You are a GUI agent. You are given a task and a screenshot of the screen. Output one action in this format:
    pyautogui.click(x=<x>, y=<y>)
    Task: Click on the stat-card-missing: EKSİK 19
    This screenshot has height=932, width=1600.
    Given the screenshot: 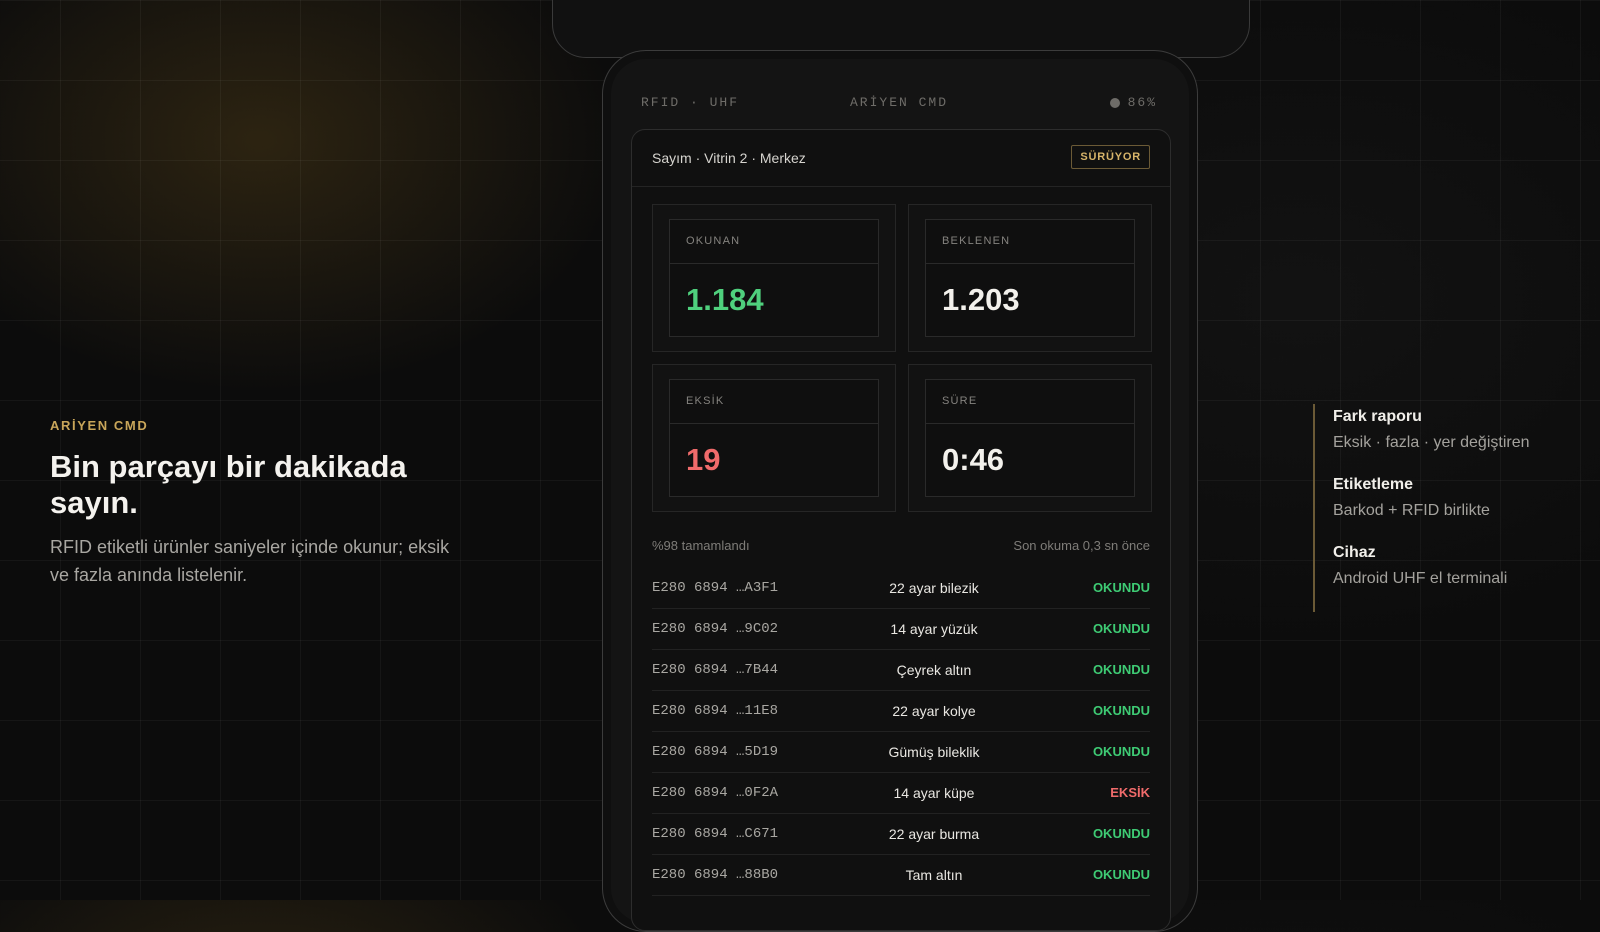 What is the action you would take?
    pyautogui.click(x=774, y=438)
    